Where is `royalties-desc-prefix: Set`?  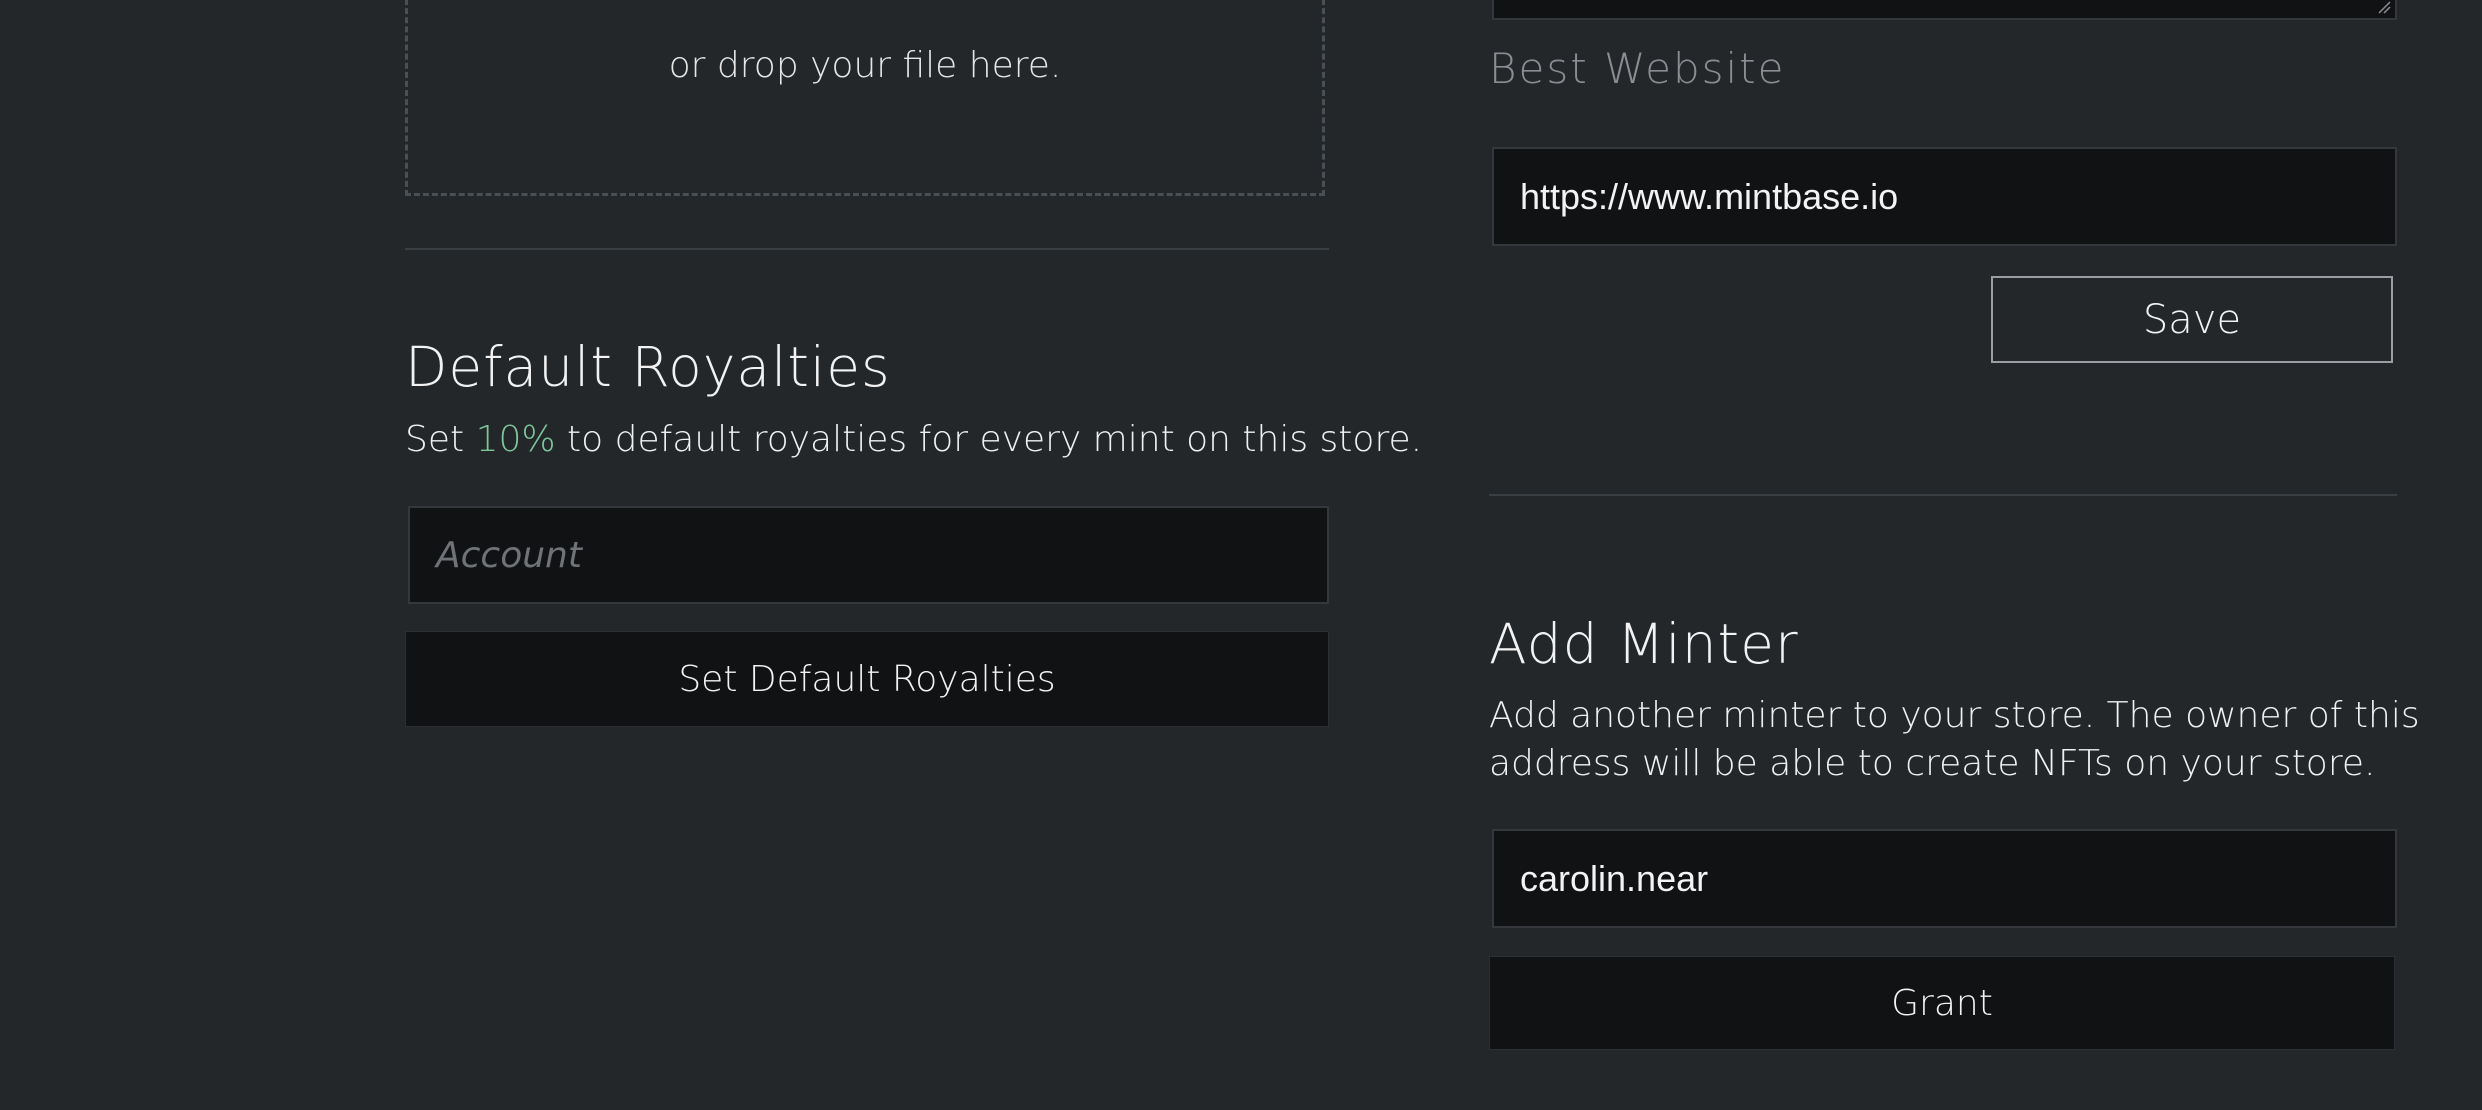 royalties-desc-prefix: Set is located at coordinates (440, 439).